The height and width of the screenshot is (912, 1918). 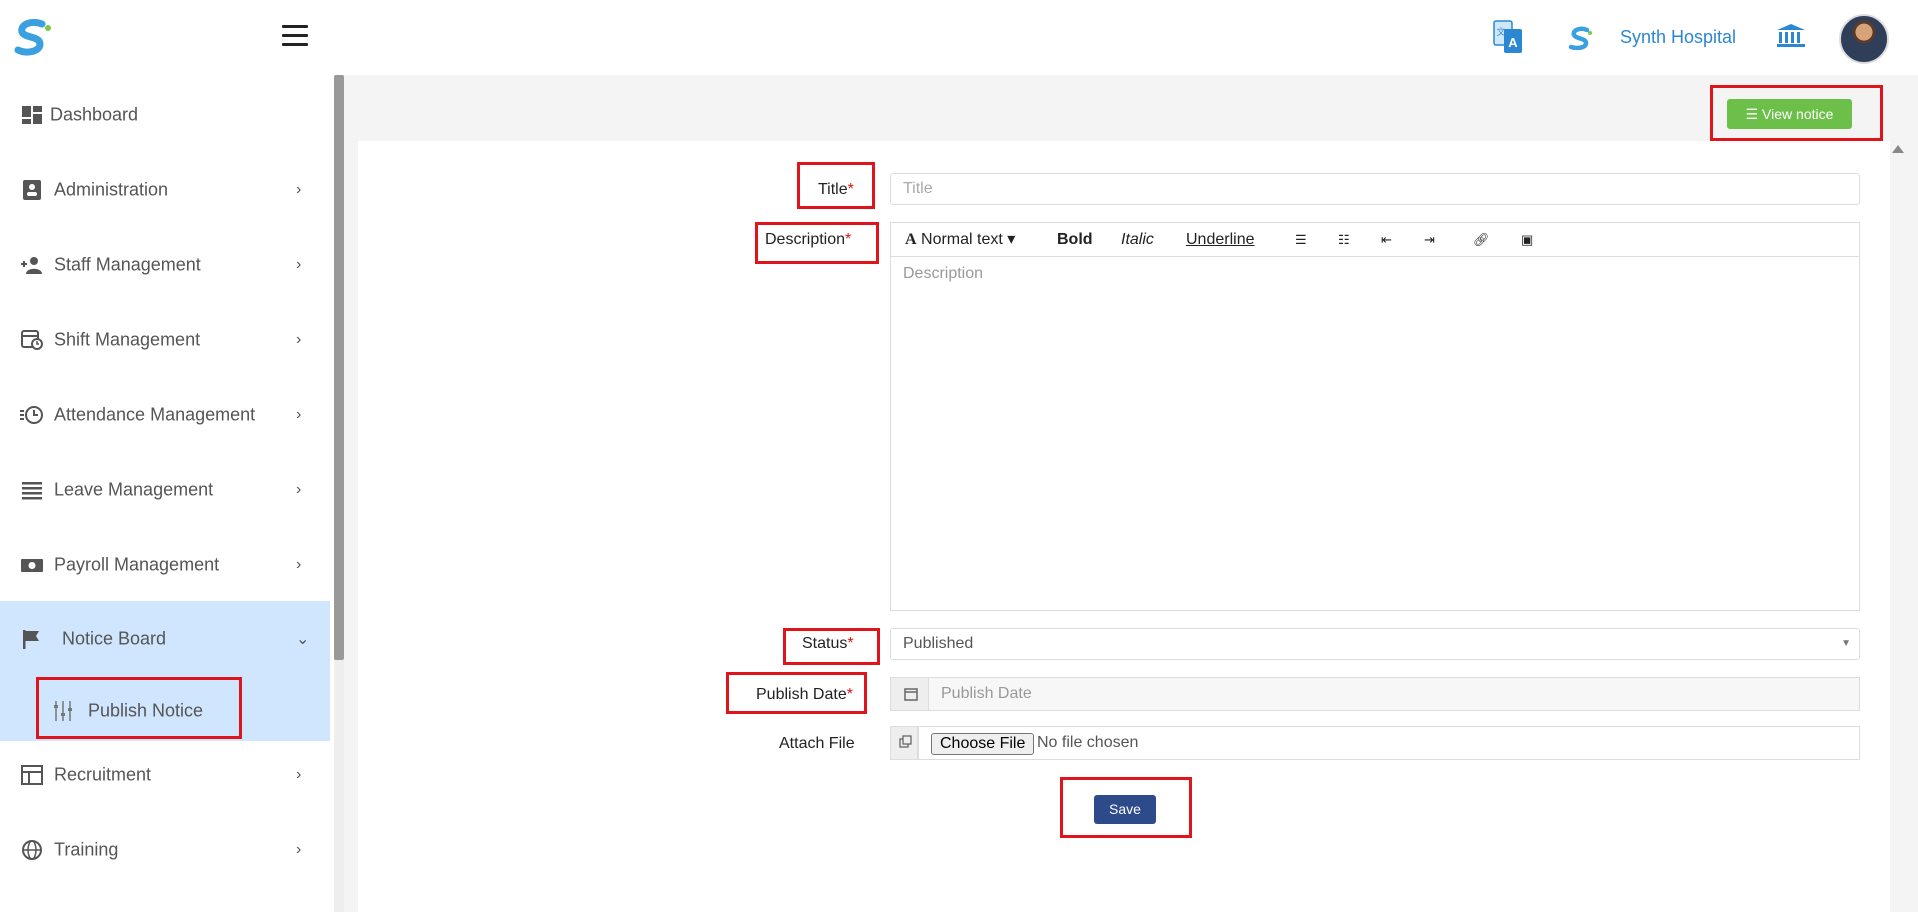 I want to click on globe-icon, so click(x=32, y=850).